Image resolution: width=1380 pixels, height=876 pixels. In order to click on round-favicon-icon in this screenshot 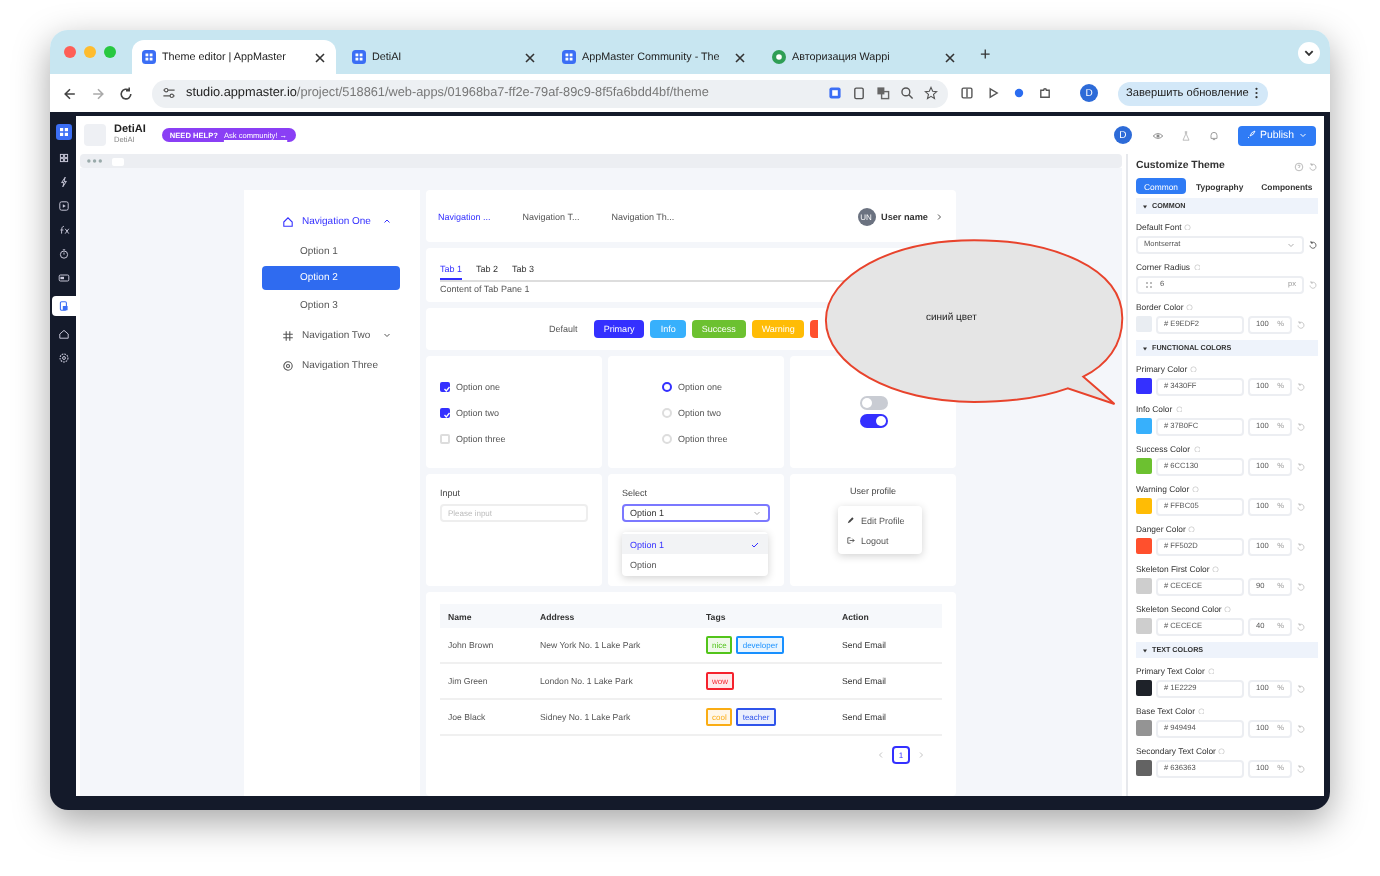, I will do `click(779, 57)`.